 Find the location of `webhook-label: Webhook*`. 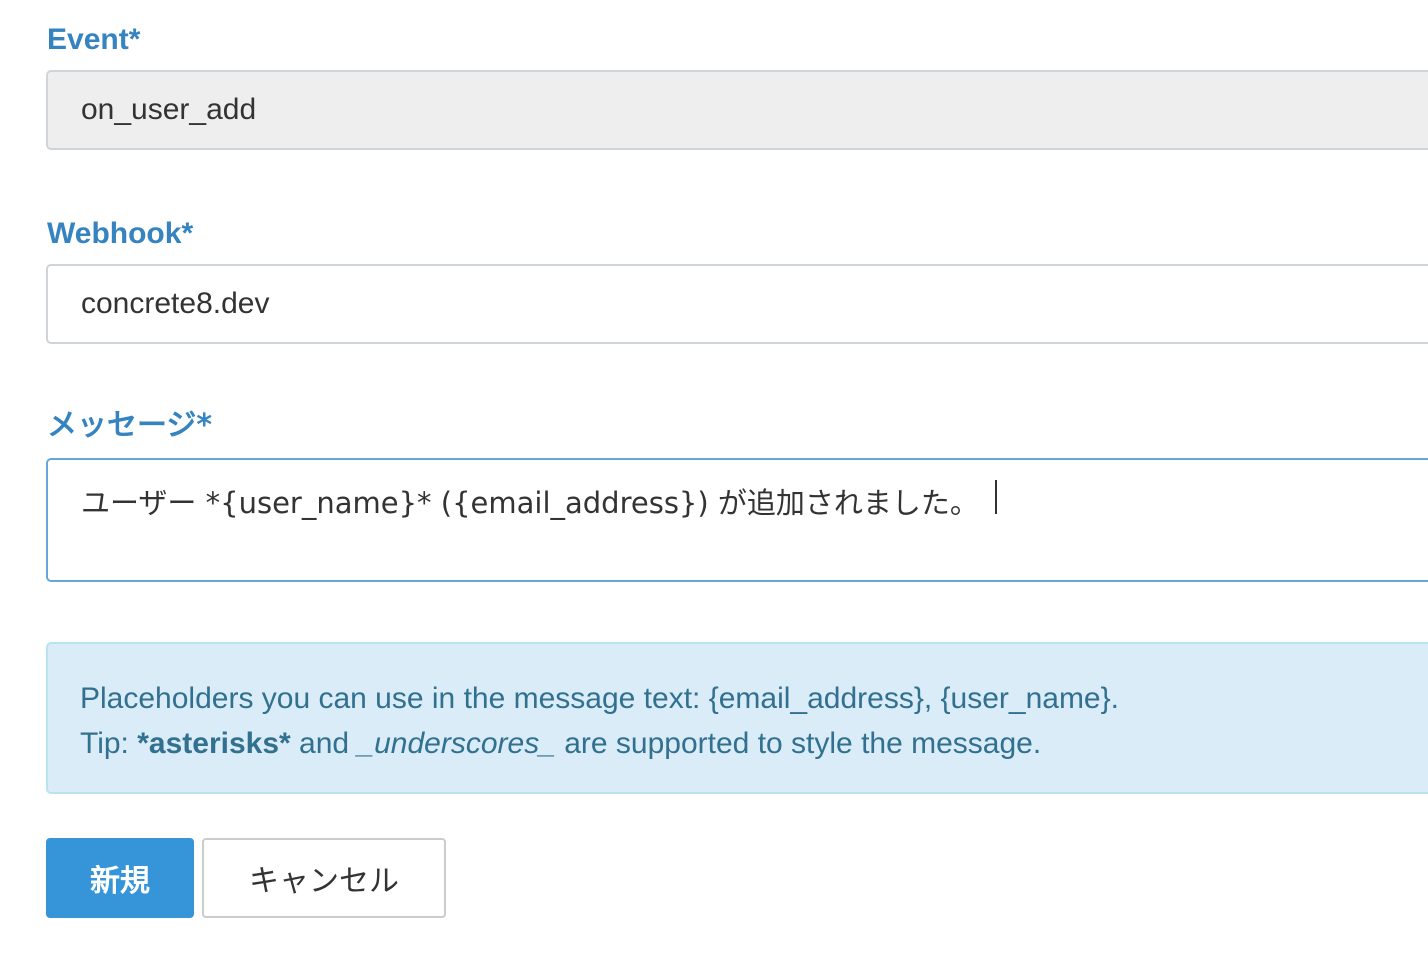

webhook-label: Webhook* is located at coordinates (120, 233).